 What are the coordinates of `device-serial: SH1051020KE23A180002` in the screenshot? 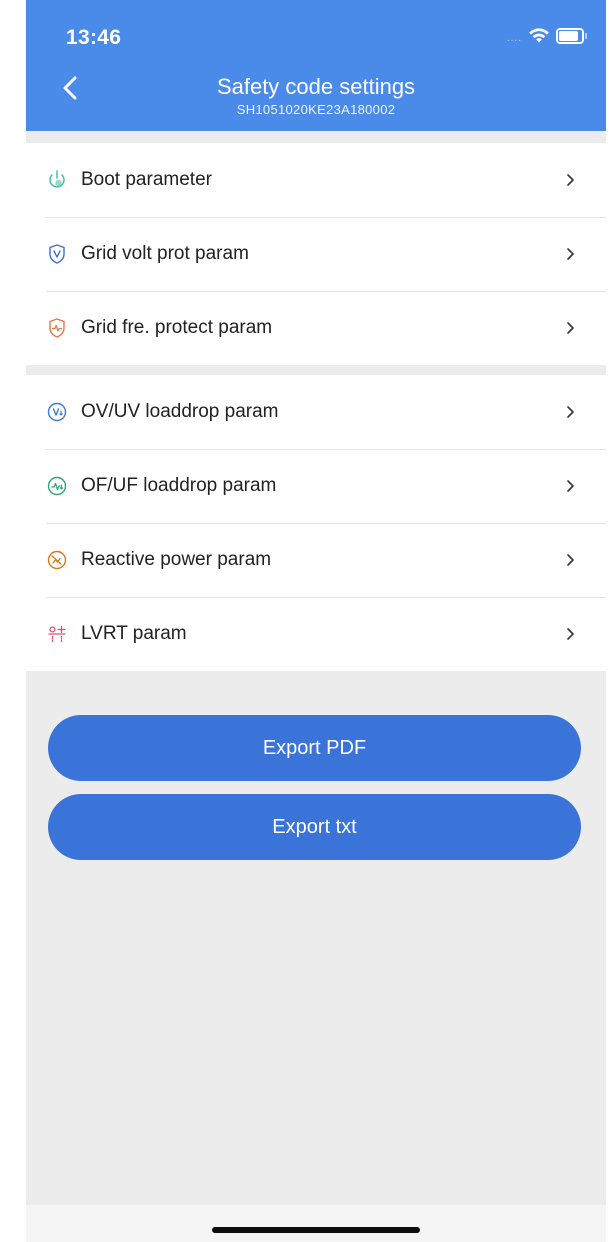 It's located at (316, 109).